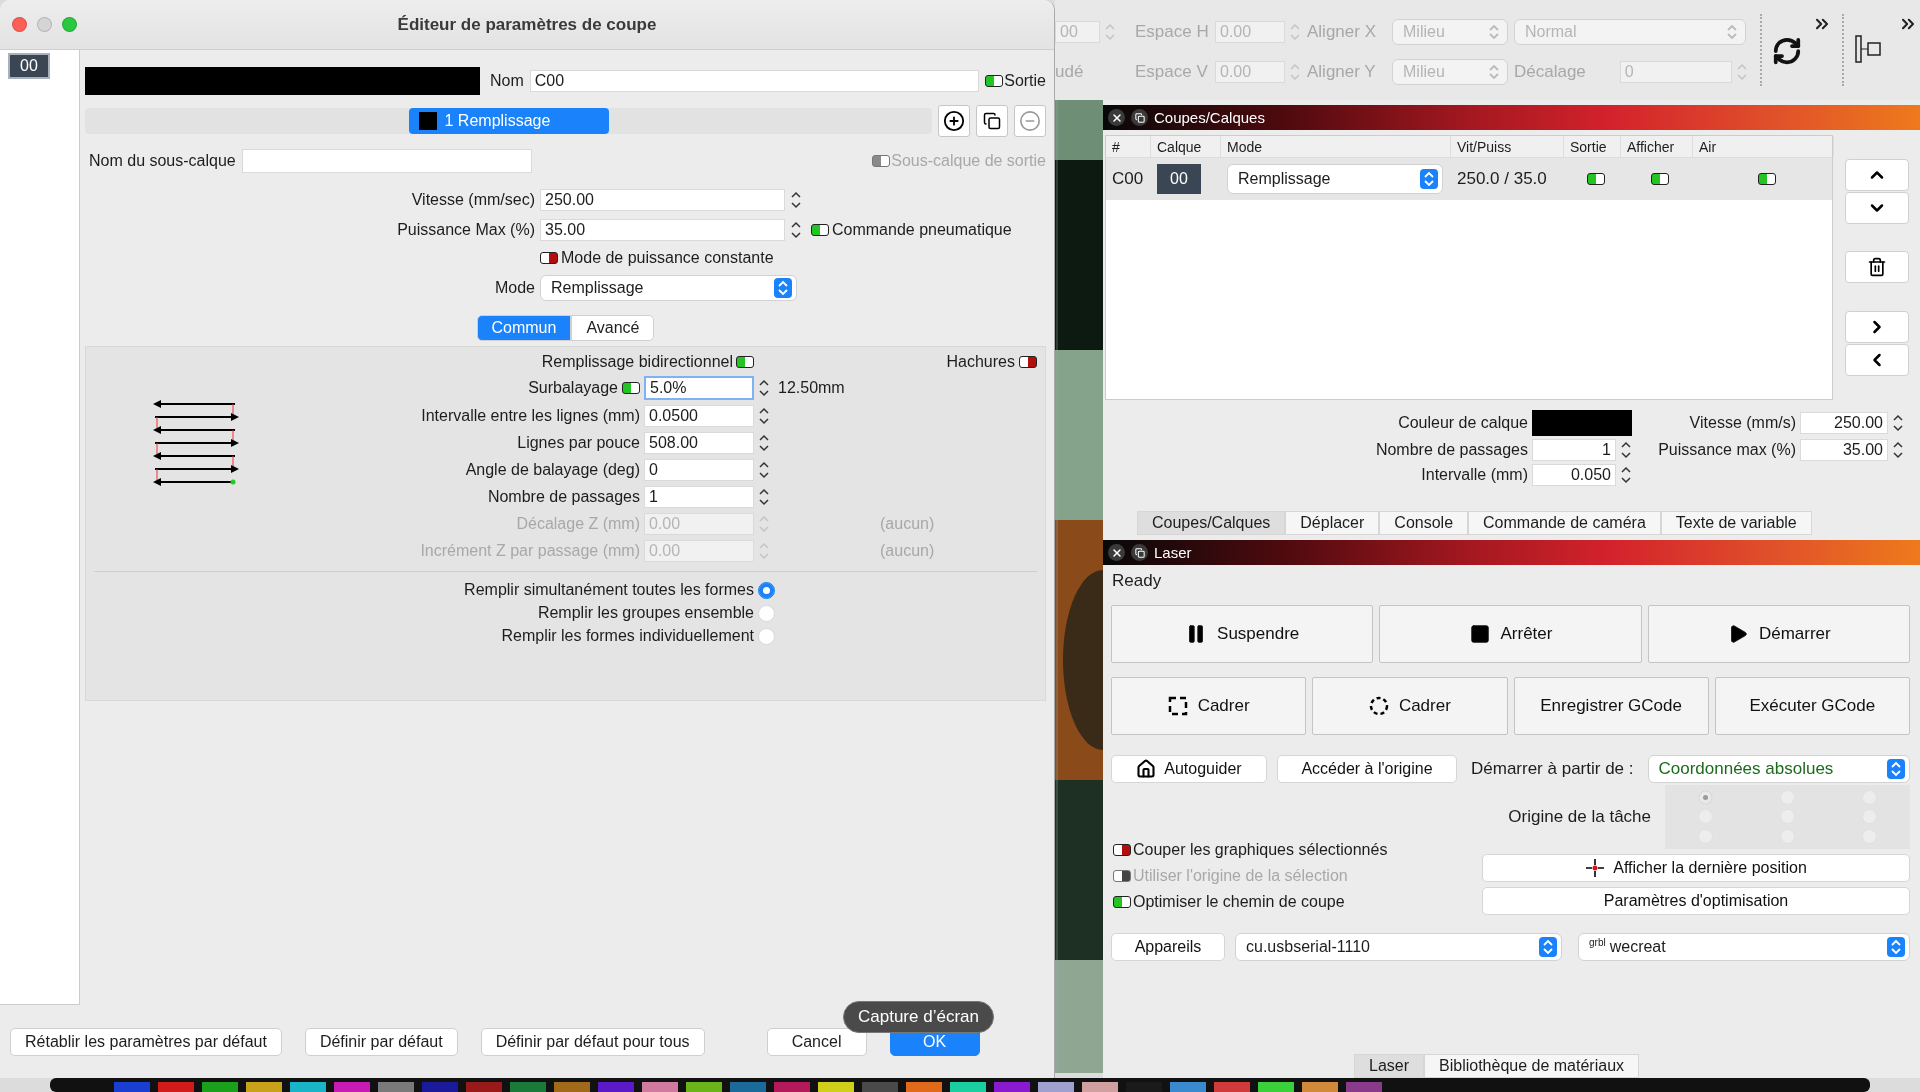 The width and height of the screenshot is (1920, 1092). Describe the element at coordinates (699, 388) in the screenshot. I see `input-field: 5.0%` at that location.